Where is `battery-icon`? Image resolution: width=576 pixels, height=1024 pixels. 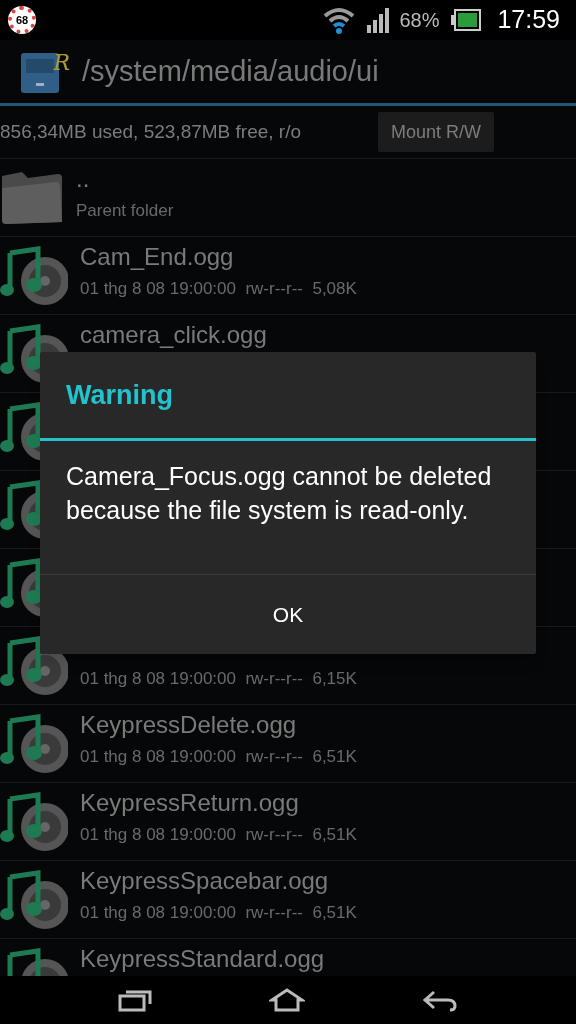 battery-icon is located at coordinates (466, 20).